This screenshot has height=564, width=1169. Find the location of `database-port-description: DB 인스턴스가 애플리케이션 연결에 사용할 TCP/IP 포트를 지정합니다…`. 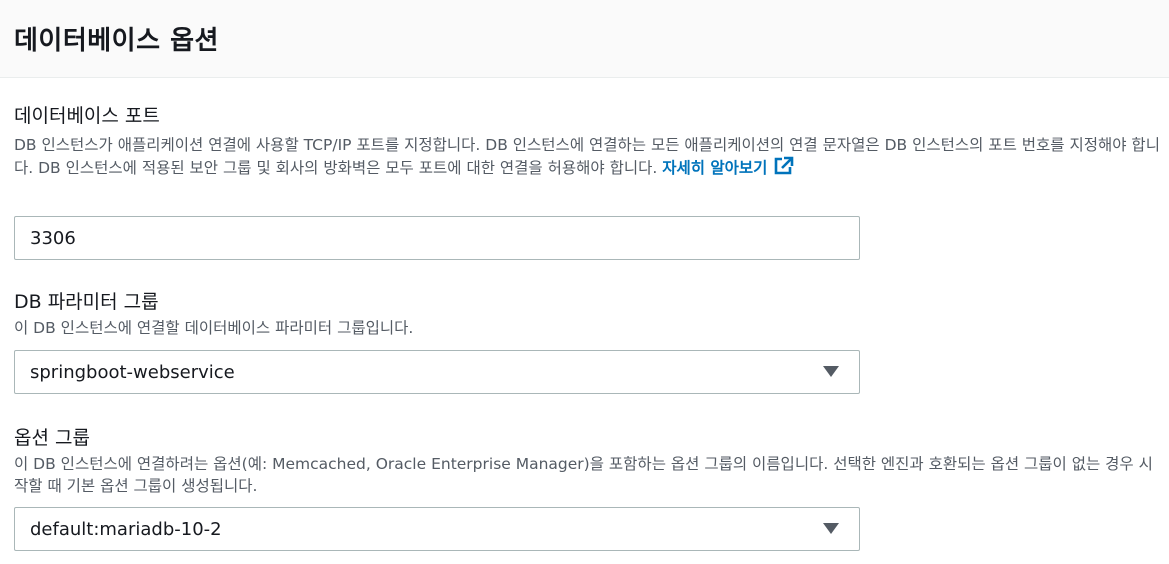

database-port-description: DB 인스턴스가 애플리케이션 연결에 사용할 TCP/IP 포트를 지정합니다… is located at coordinates (589, 158).